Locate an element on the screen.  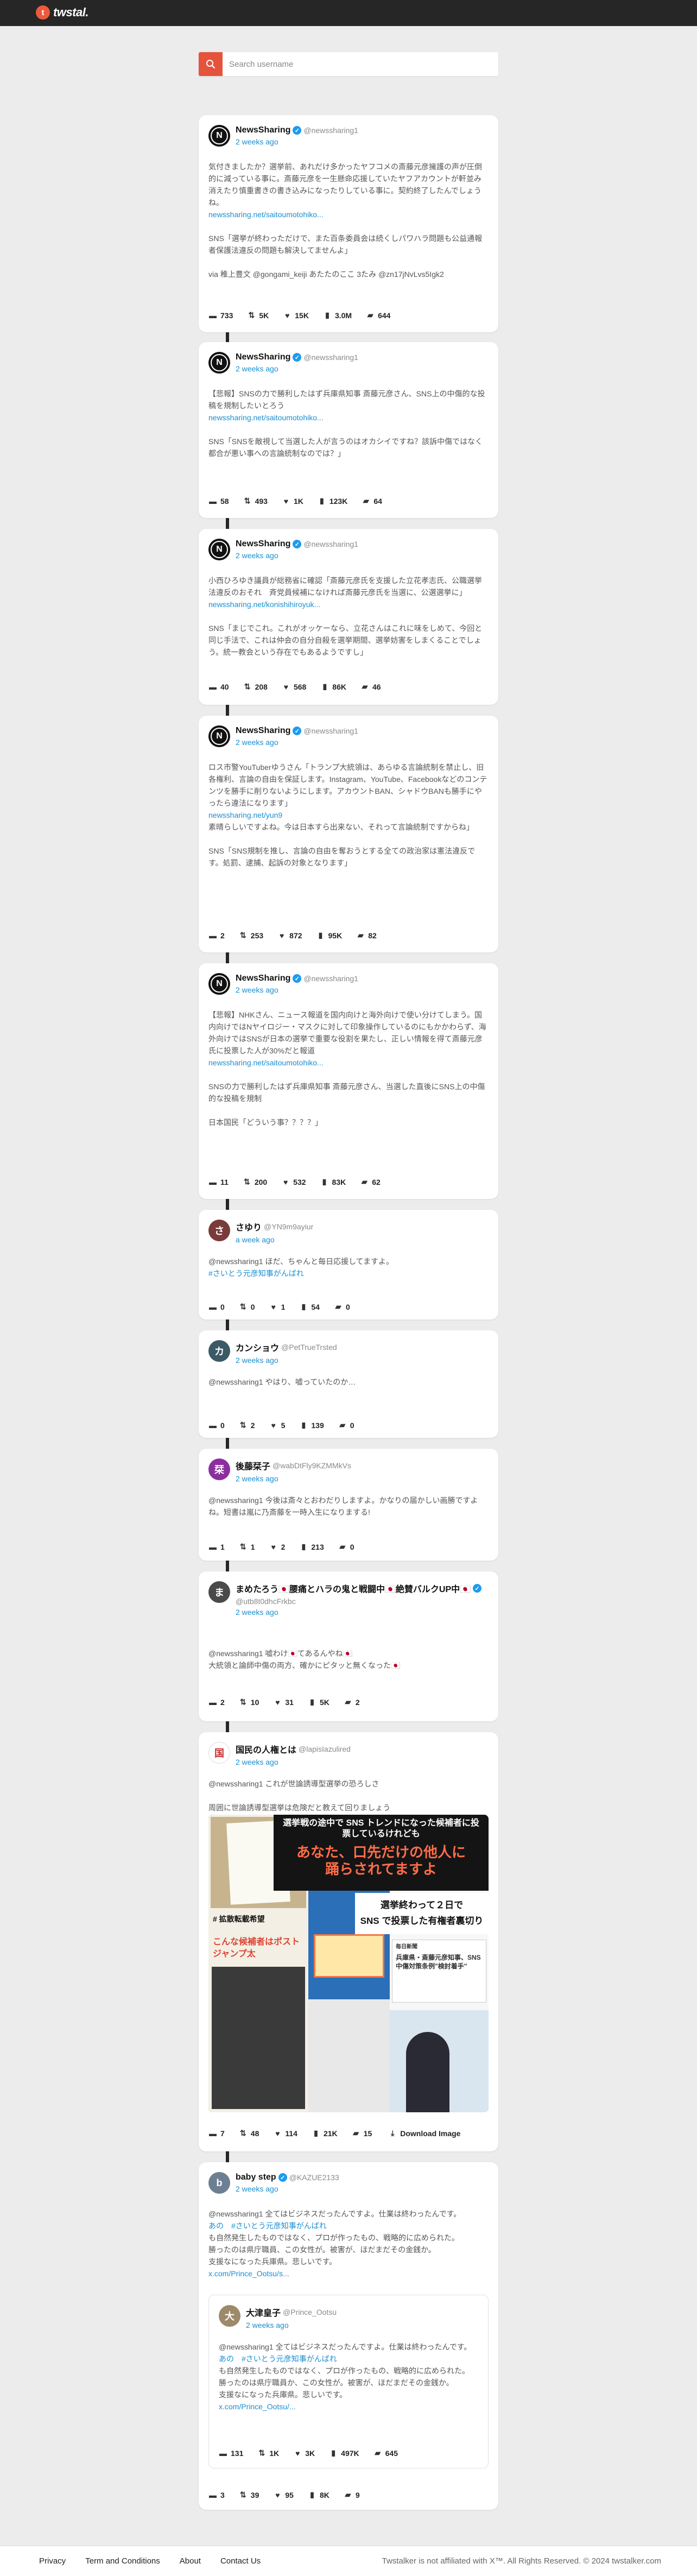
repost-count: ⇅ 39 is located at coordinates (249, 2495).